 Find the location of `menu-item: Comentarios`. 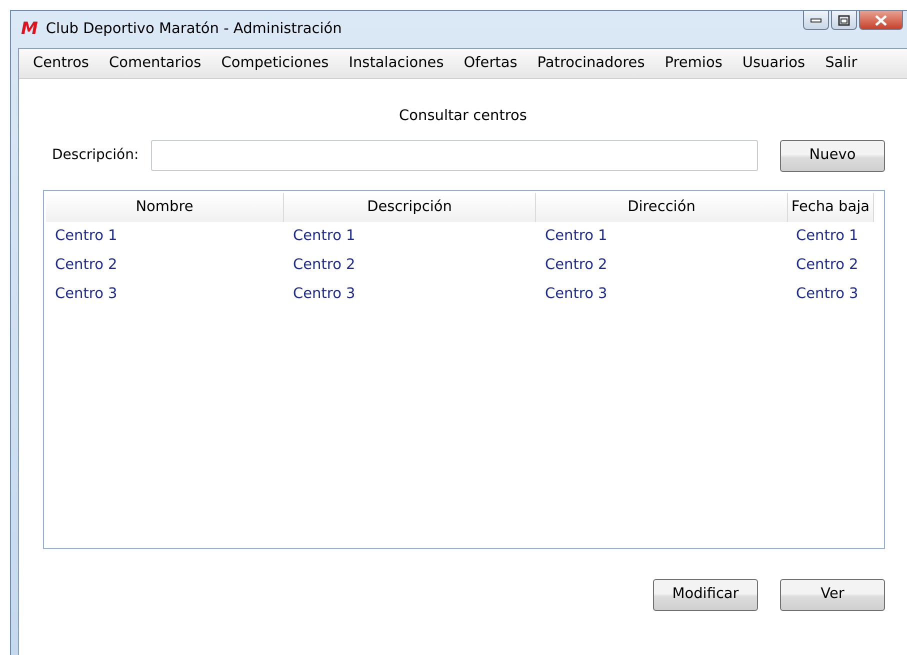

menu-item: Comentarios is located at coordinates (155, 63).